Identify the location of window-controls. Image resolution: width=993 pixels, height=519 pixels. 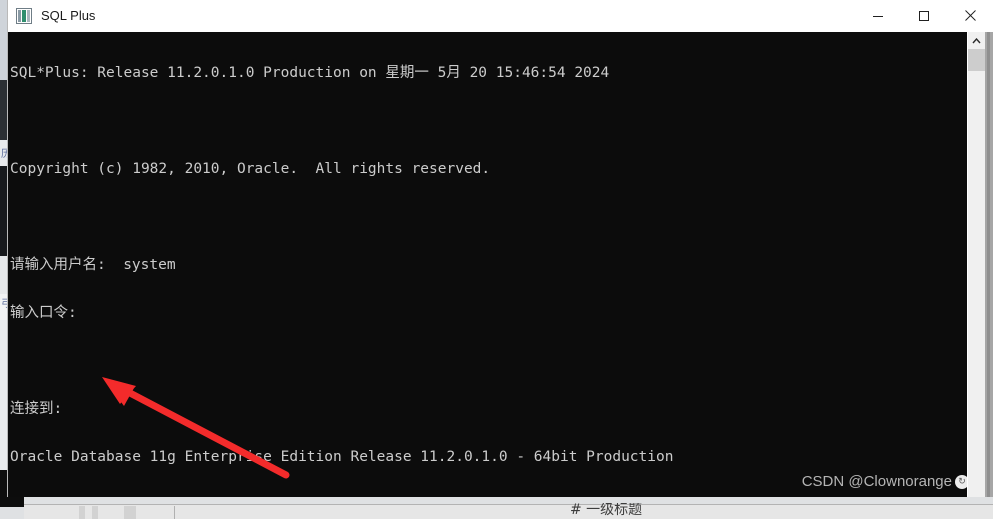
(924, 15).